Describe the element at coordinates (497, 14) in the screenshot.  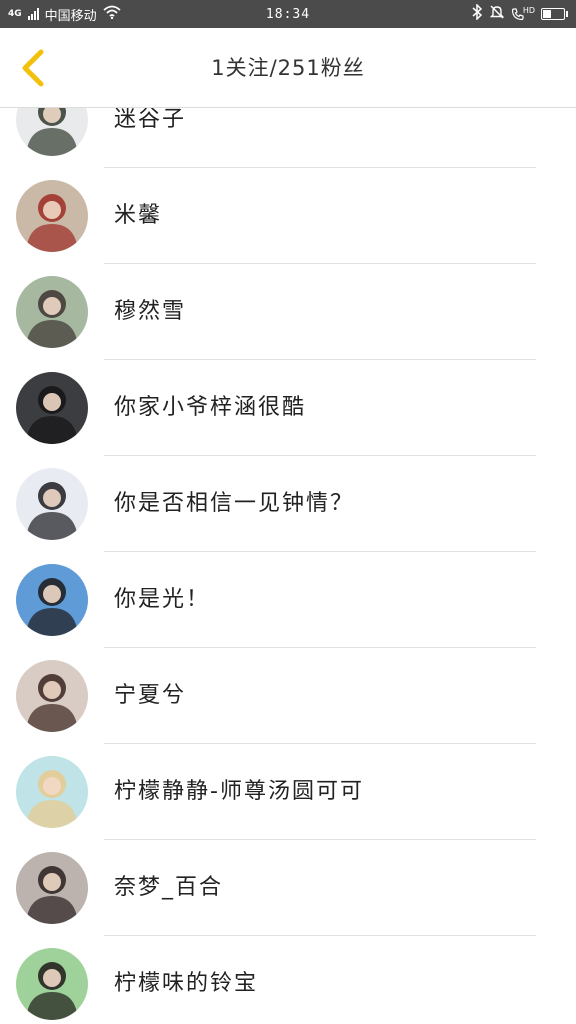
I see `mute-icon` at that location.